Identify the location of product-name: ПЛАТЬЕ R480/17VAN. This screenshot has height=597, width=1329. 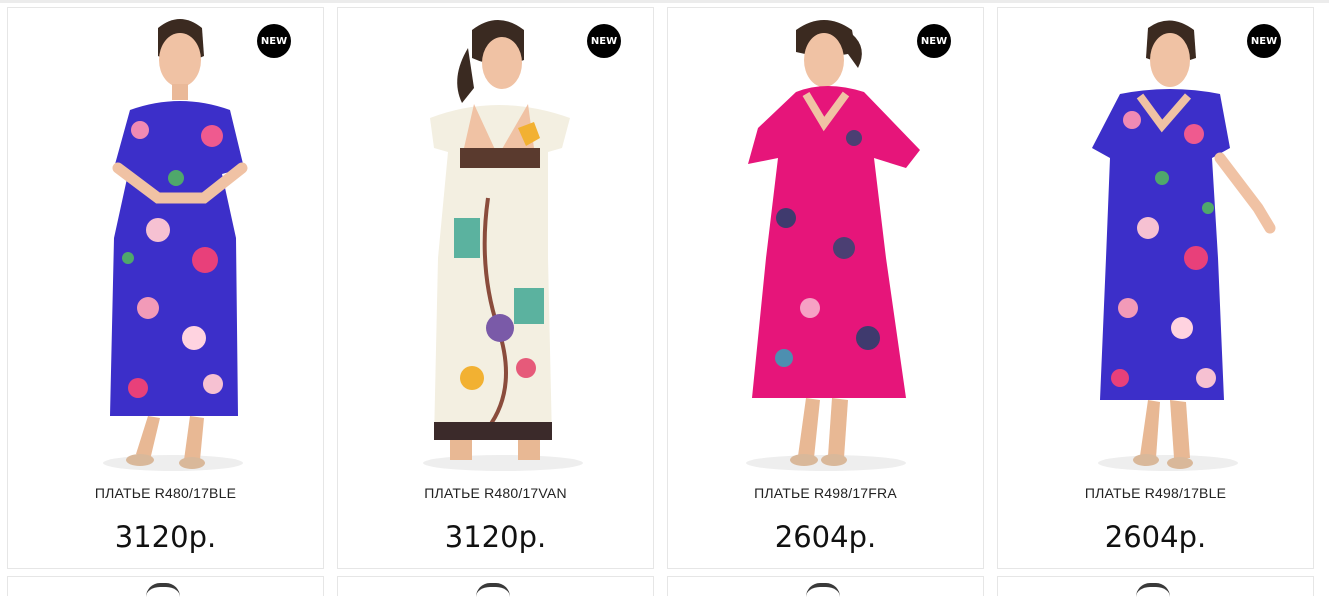
(495, 493).